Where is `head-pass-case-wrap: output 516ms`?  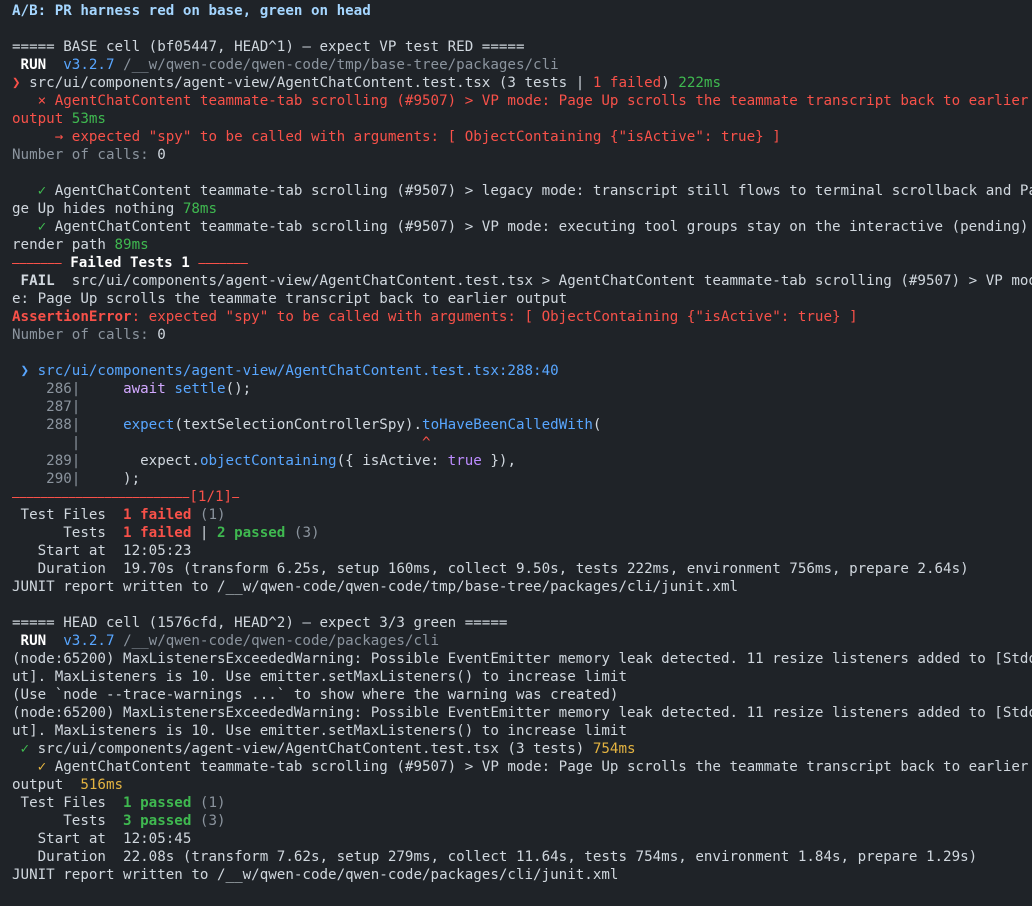
head-pass-case-wrap: output 516ms is located at coordinates (68, 785).